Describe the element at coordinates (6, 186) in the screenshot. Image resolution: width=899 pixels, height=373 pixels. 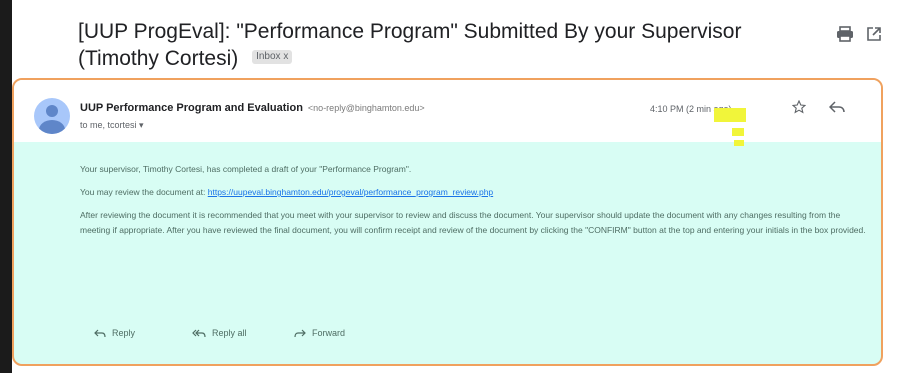
I see `left-edge-bar` at that location.